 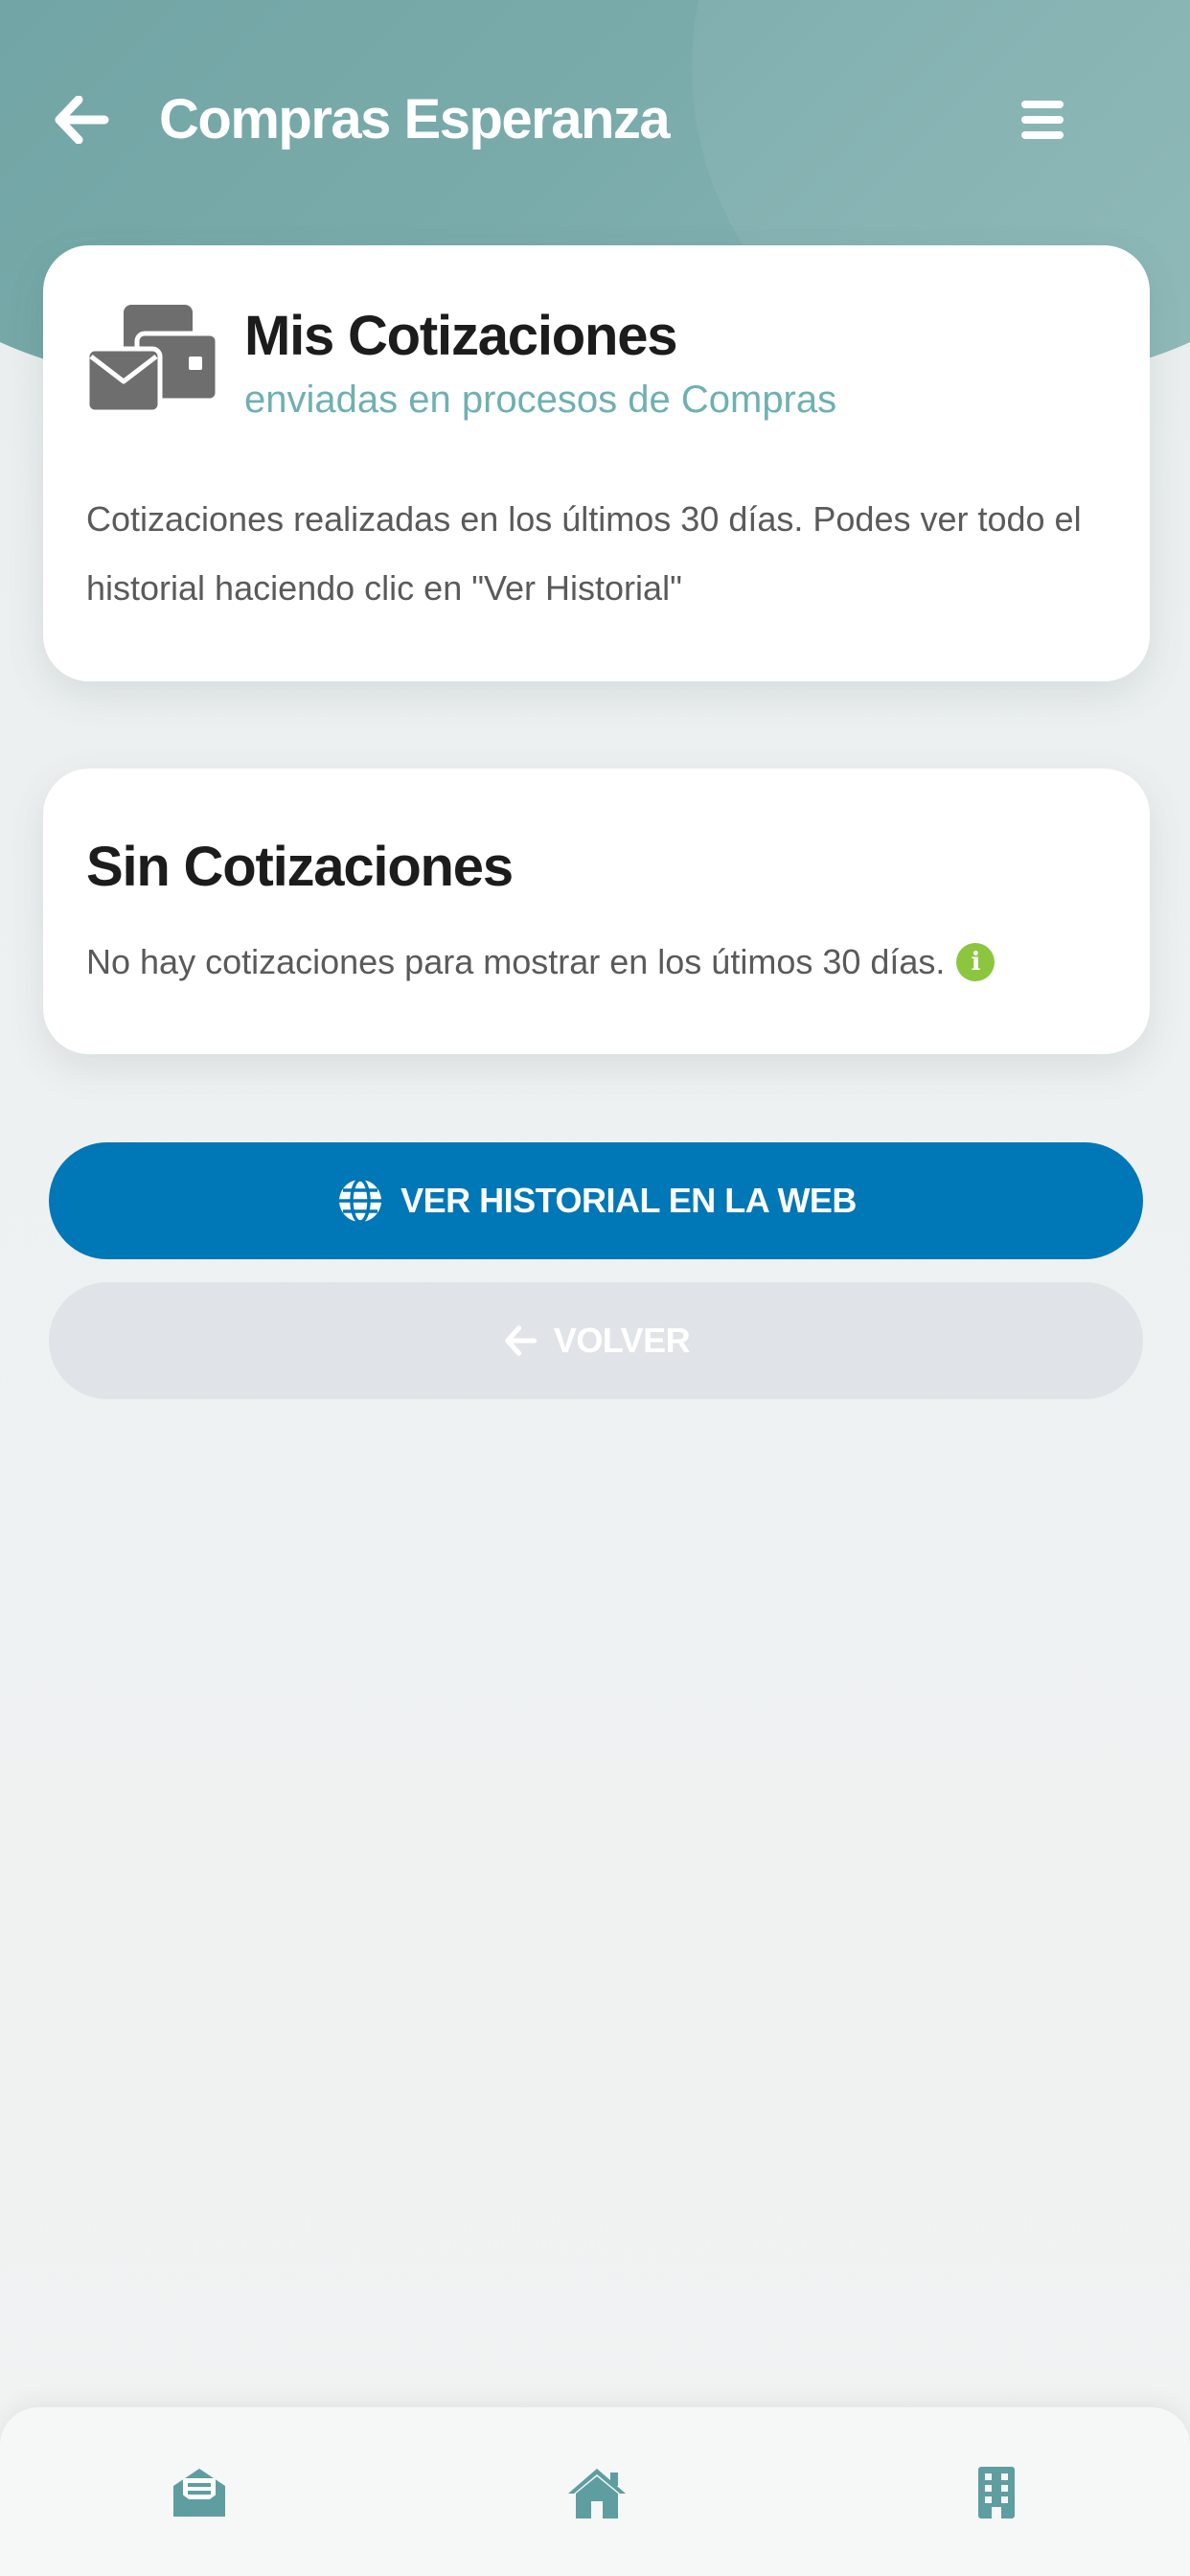 I want to click on nav-item-messages, so click(x=199, y=2492).